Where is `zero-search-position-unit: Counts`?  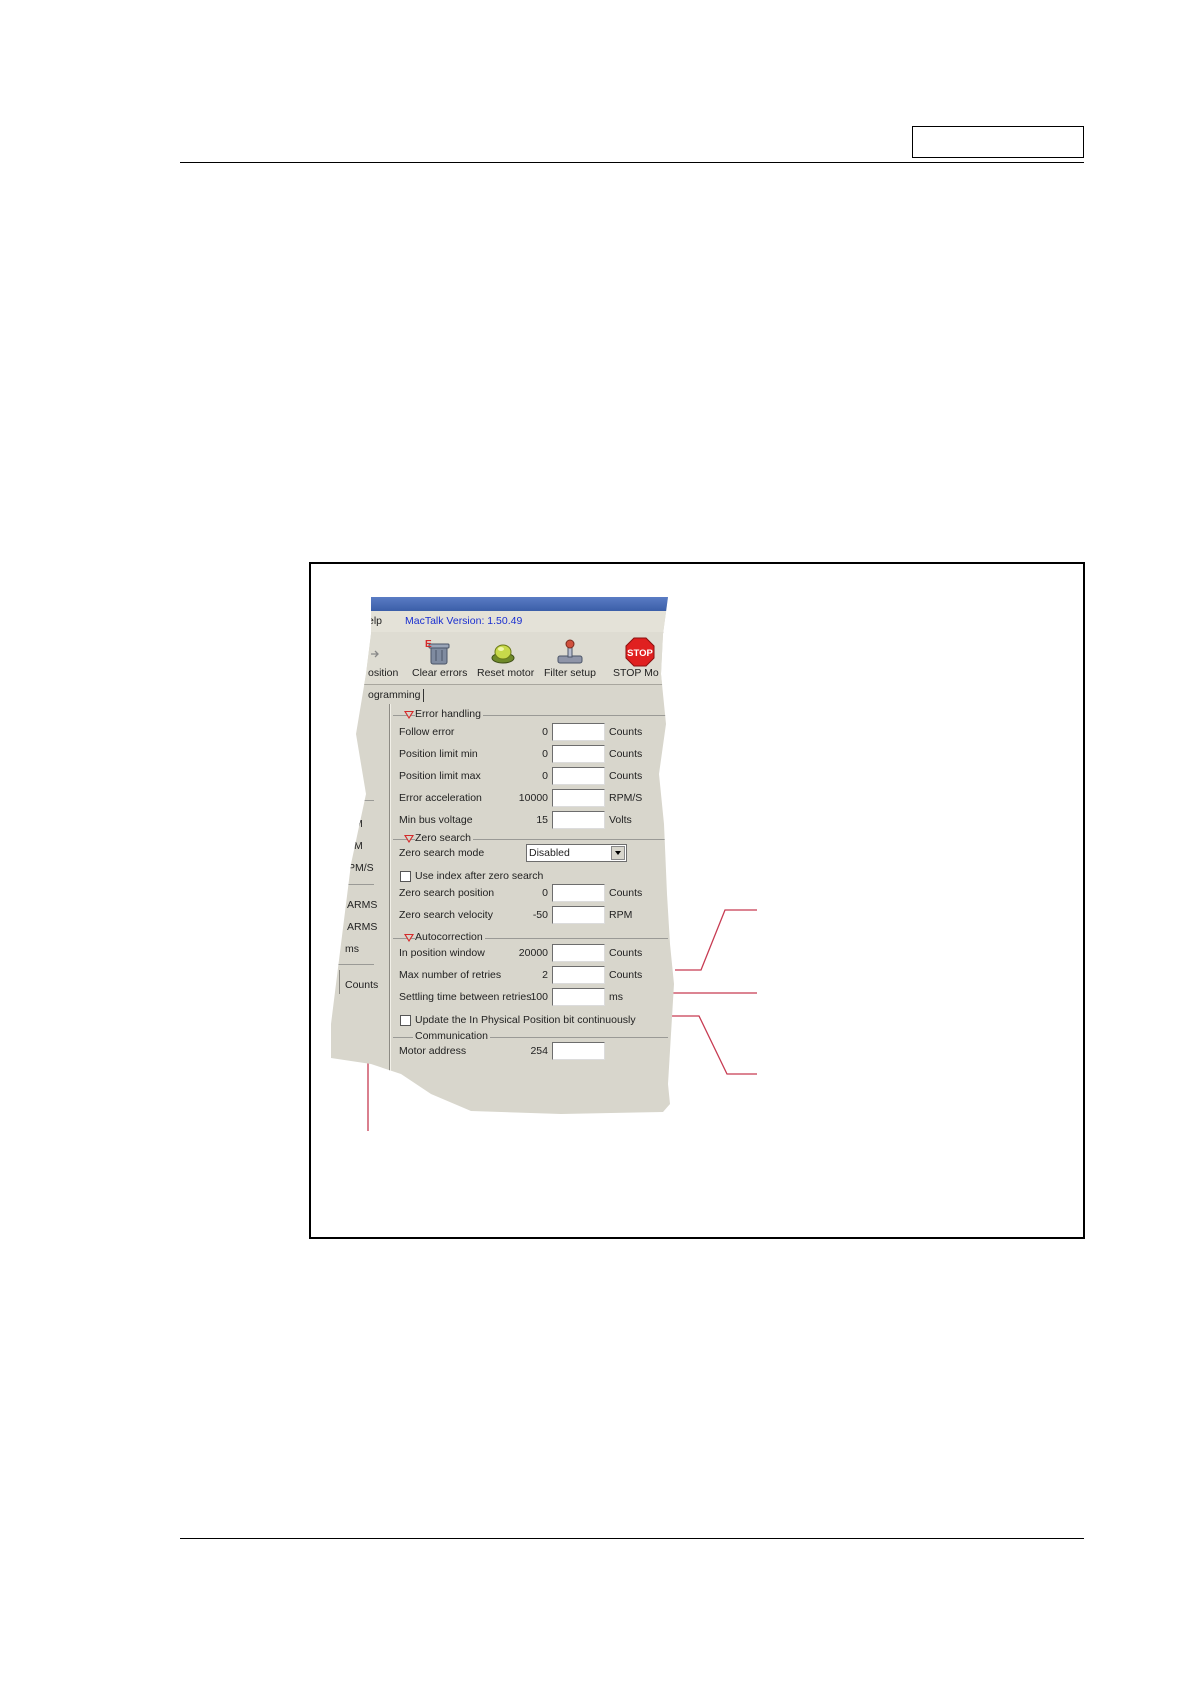 zero-search-position-unit: Counts is located at coordinates (626, 893).